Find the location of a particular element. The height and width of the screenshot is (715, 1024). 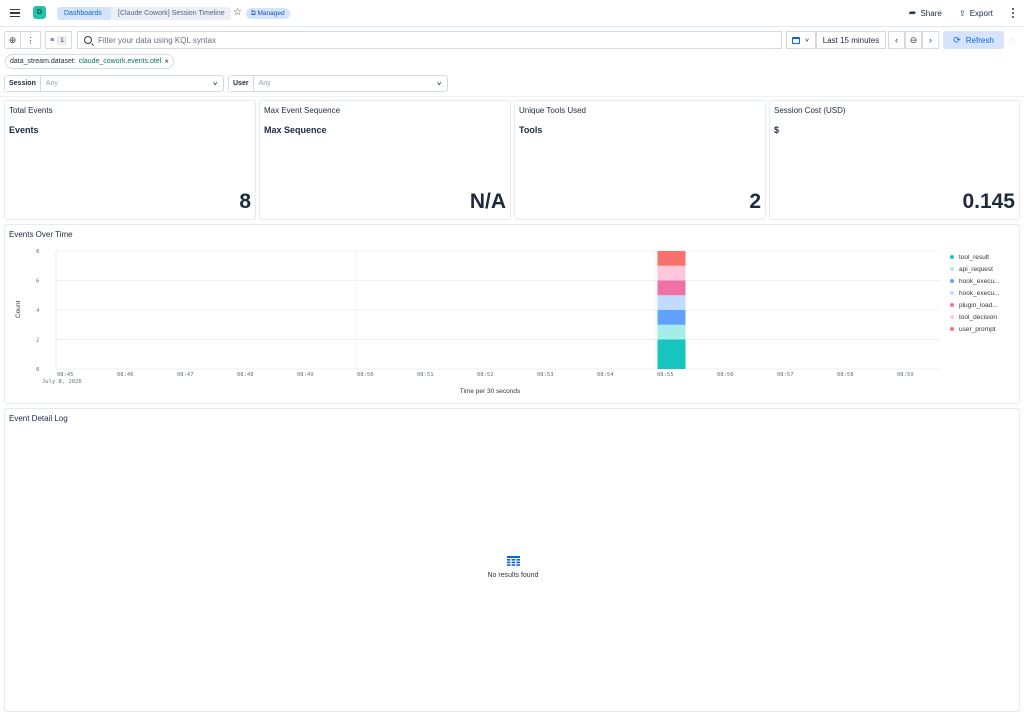

refresh-button: ⟳ Refresh is located at coordinates (973, 40).